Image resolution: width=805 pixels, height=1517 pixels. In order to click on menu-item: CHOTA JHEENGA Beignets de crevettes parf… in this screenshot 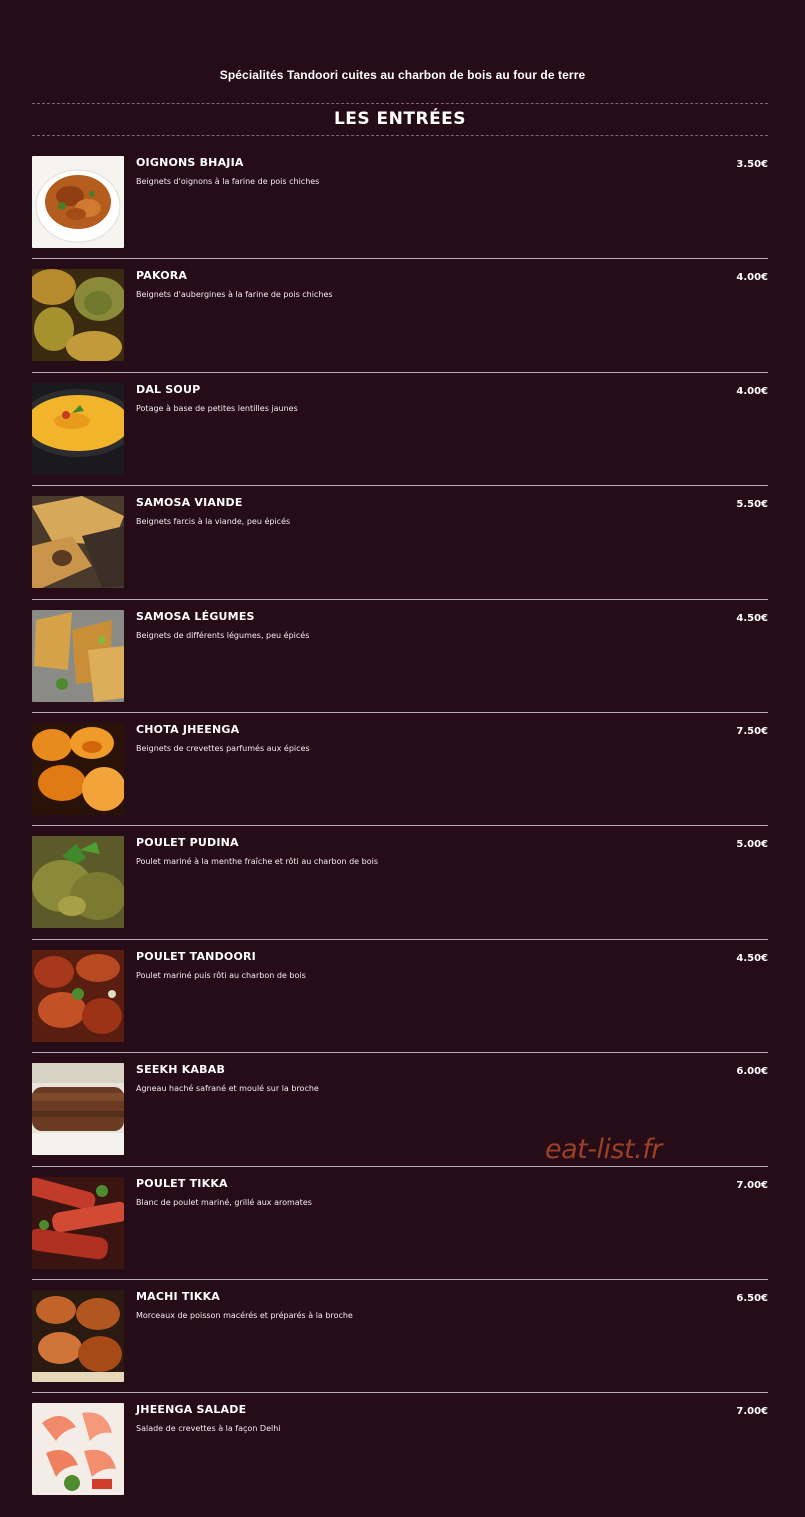, I will do `click(400, 773)`.